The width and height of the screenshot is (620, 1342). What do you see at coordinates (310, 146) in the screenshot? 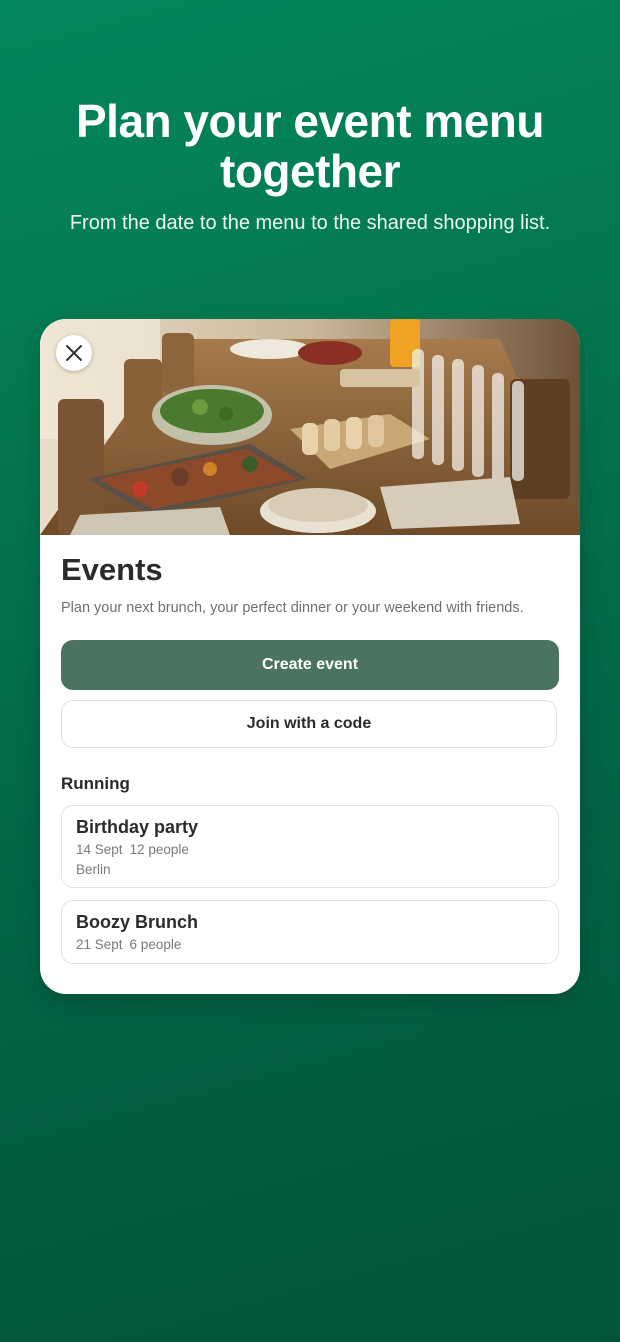
I see `hero-title: Plan your event menu together` at bounding box center [310, 146].